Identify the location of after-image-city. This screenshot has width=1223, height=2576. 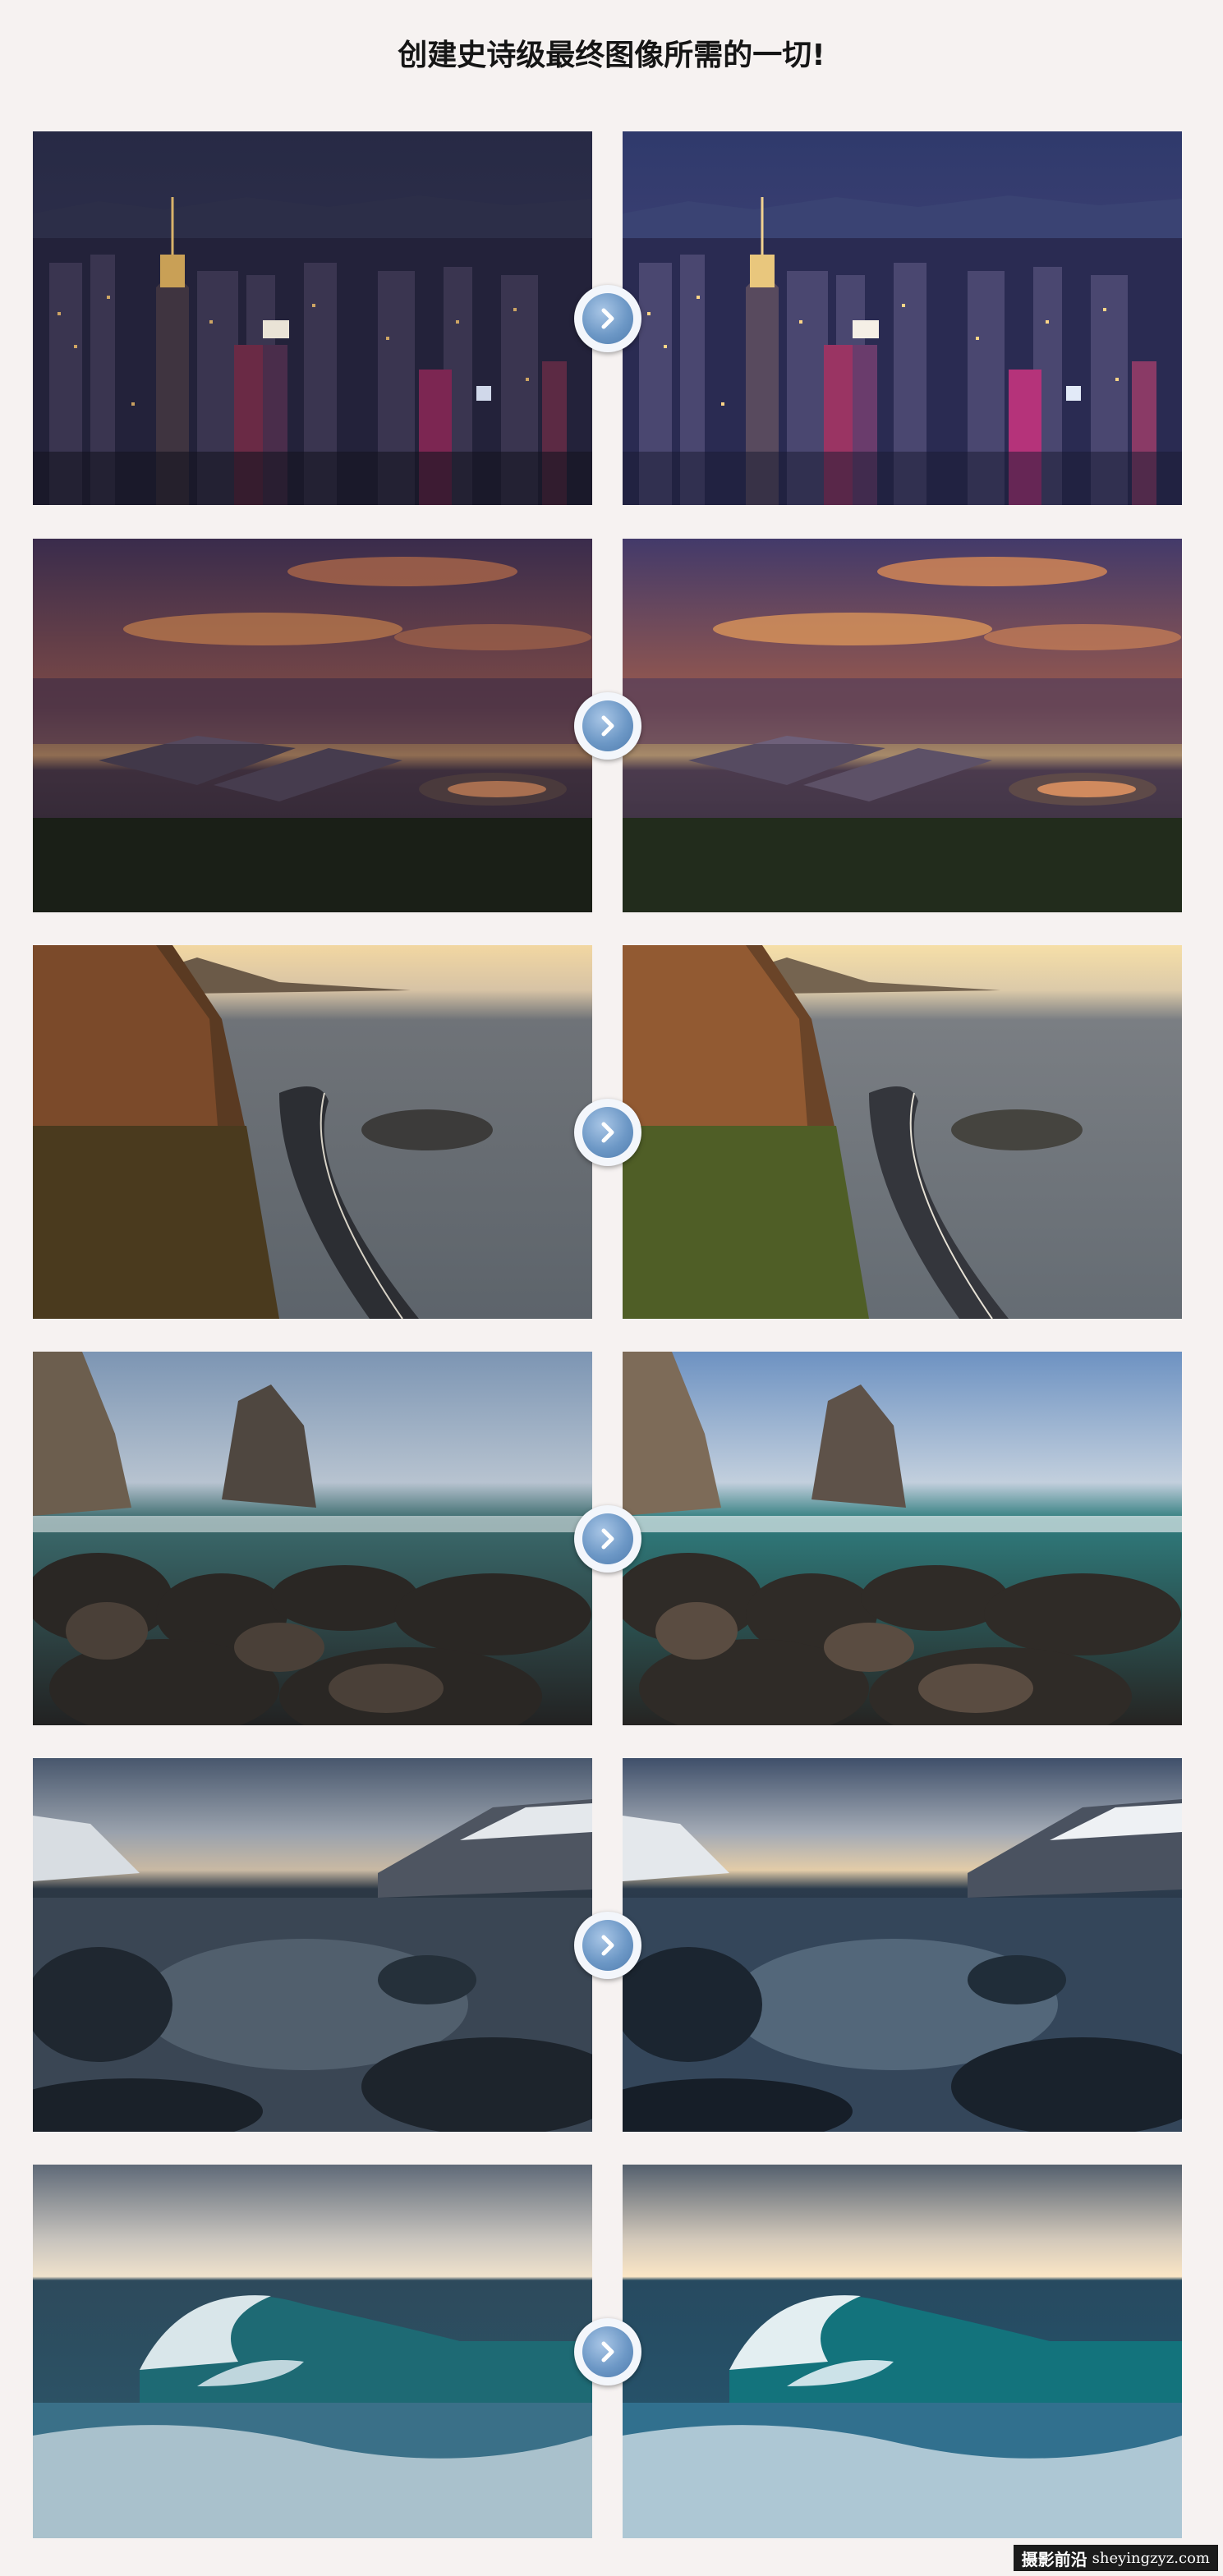
(902, 318).